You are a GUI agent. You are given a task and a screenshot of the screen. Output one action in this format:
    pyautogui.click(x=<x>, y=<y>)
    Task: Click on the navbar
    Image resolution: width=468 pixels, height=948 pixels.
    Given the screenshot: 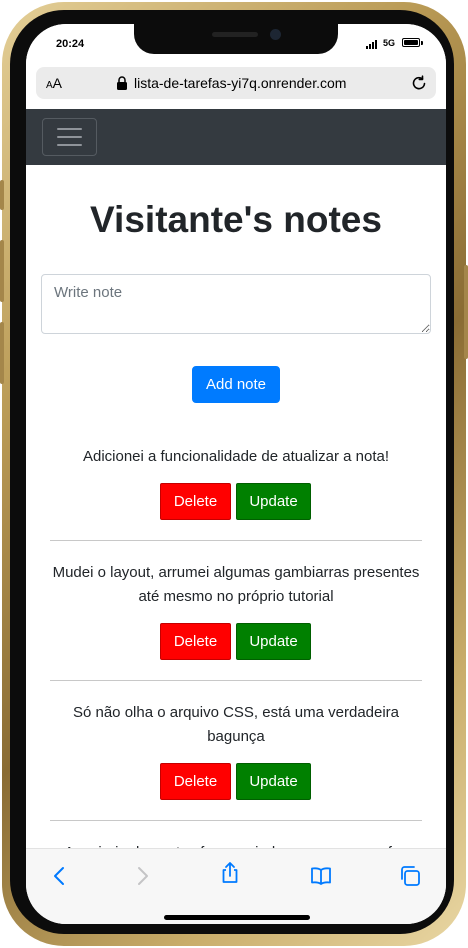 What is the action you would take?
    pyautogui.click(x=236, y=137)
    